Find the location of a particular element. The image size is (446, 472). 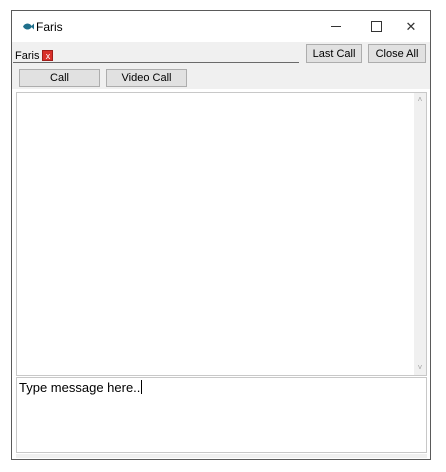

tab-label: Faris is located at coordinates (27, 55).